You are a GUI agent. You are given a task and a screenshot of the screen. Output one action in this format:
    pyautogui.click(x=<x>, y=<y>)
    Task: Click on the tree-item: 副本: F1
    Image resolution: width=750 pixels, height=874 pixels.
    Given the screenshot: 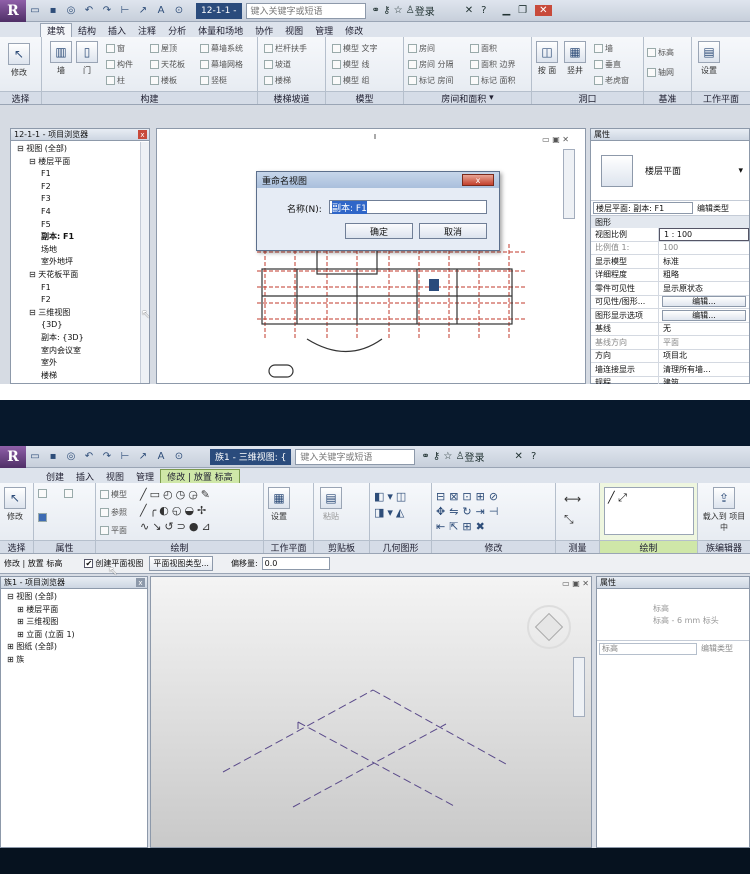 What is the action you would take?
    pyautogui.click(x=81, y=237)
    